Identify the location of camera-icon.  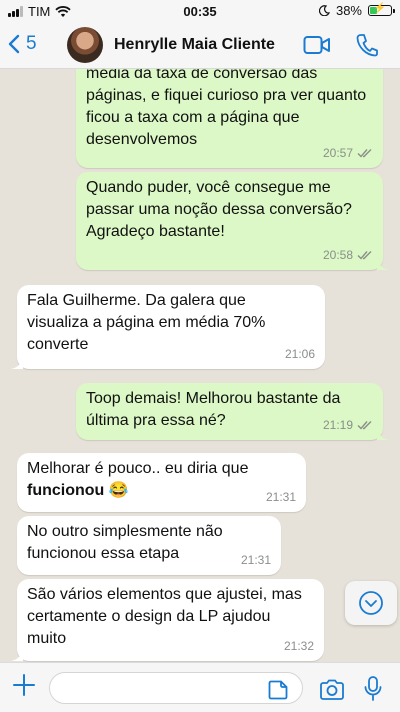
(332, 690).